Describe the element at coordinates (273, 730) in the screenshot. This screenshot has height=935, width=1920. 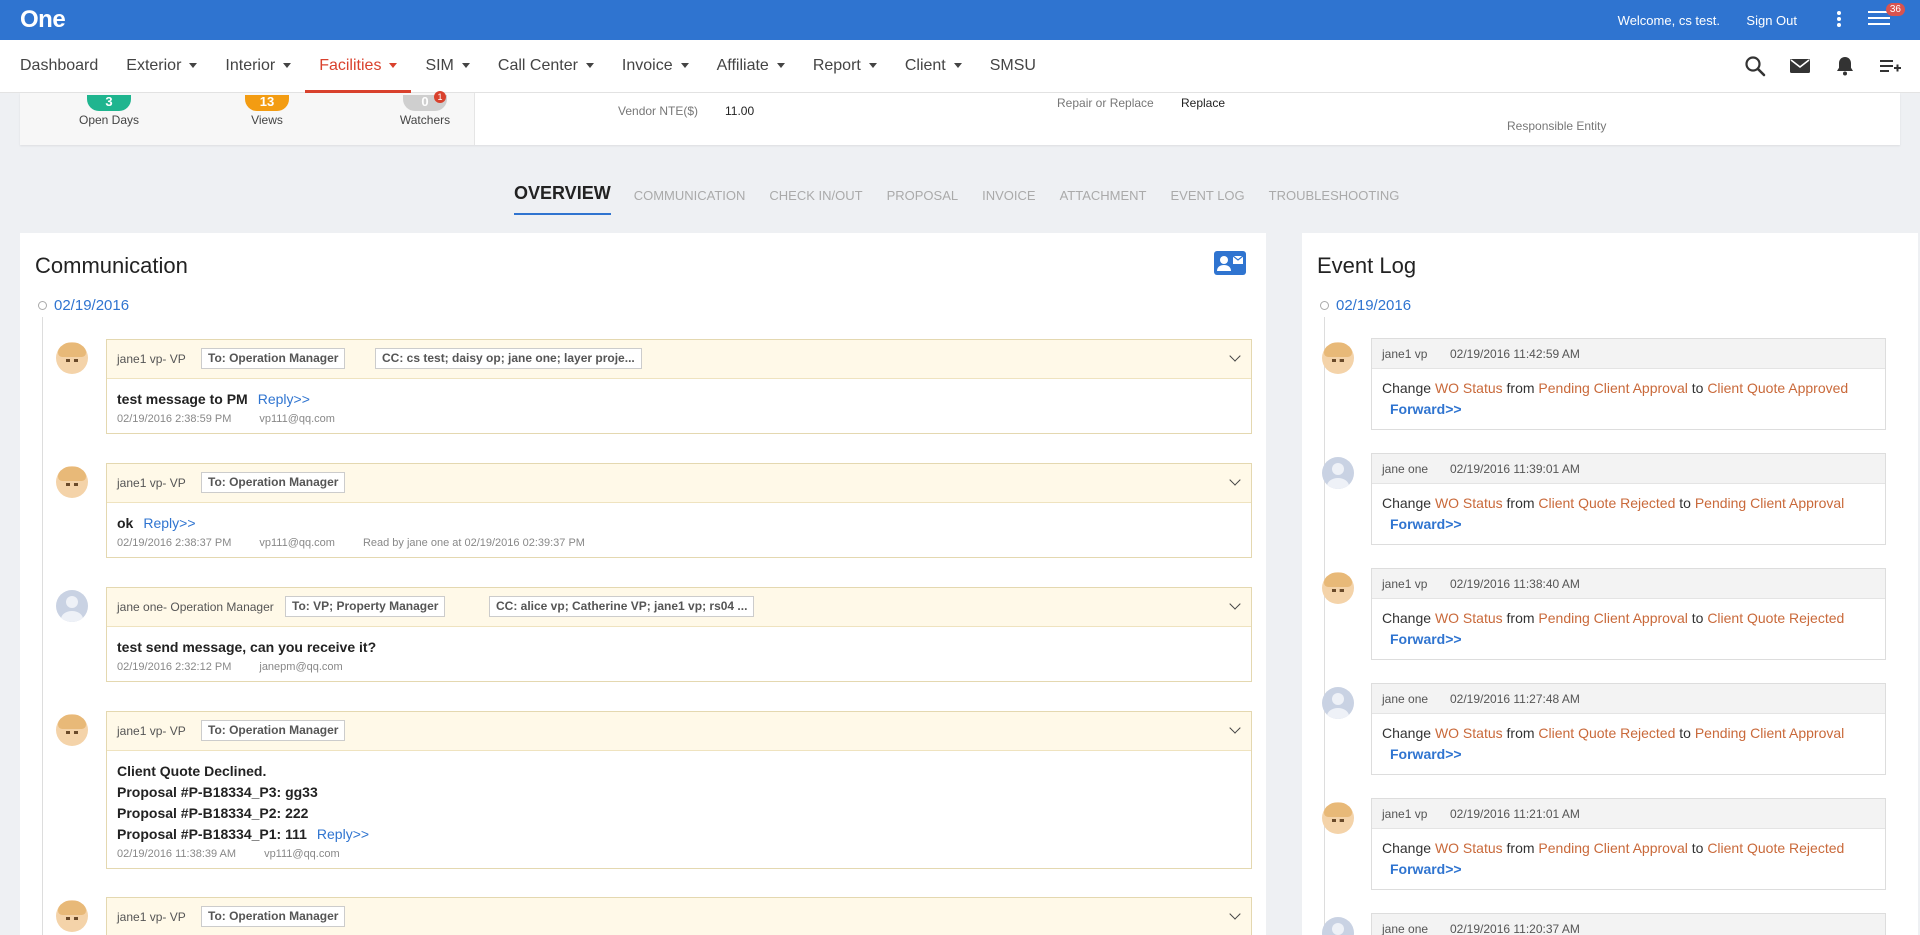
I see `message-to-chip: To: Operation Manager` at that location.